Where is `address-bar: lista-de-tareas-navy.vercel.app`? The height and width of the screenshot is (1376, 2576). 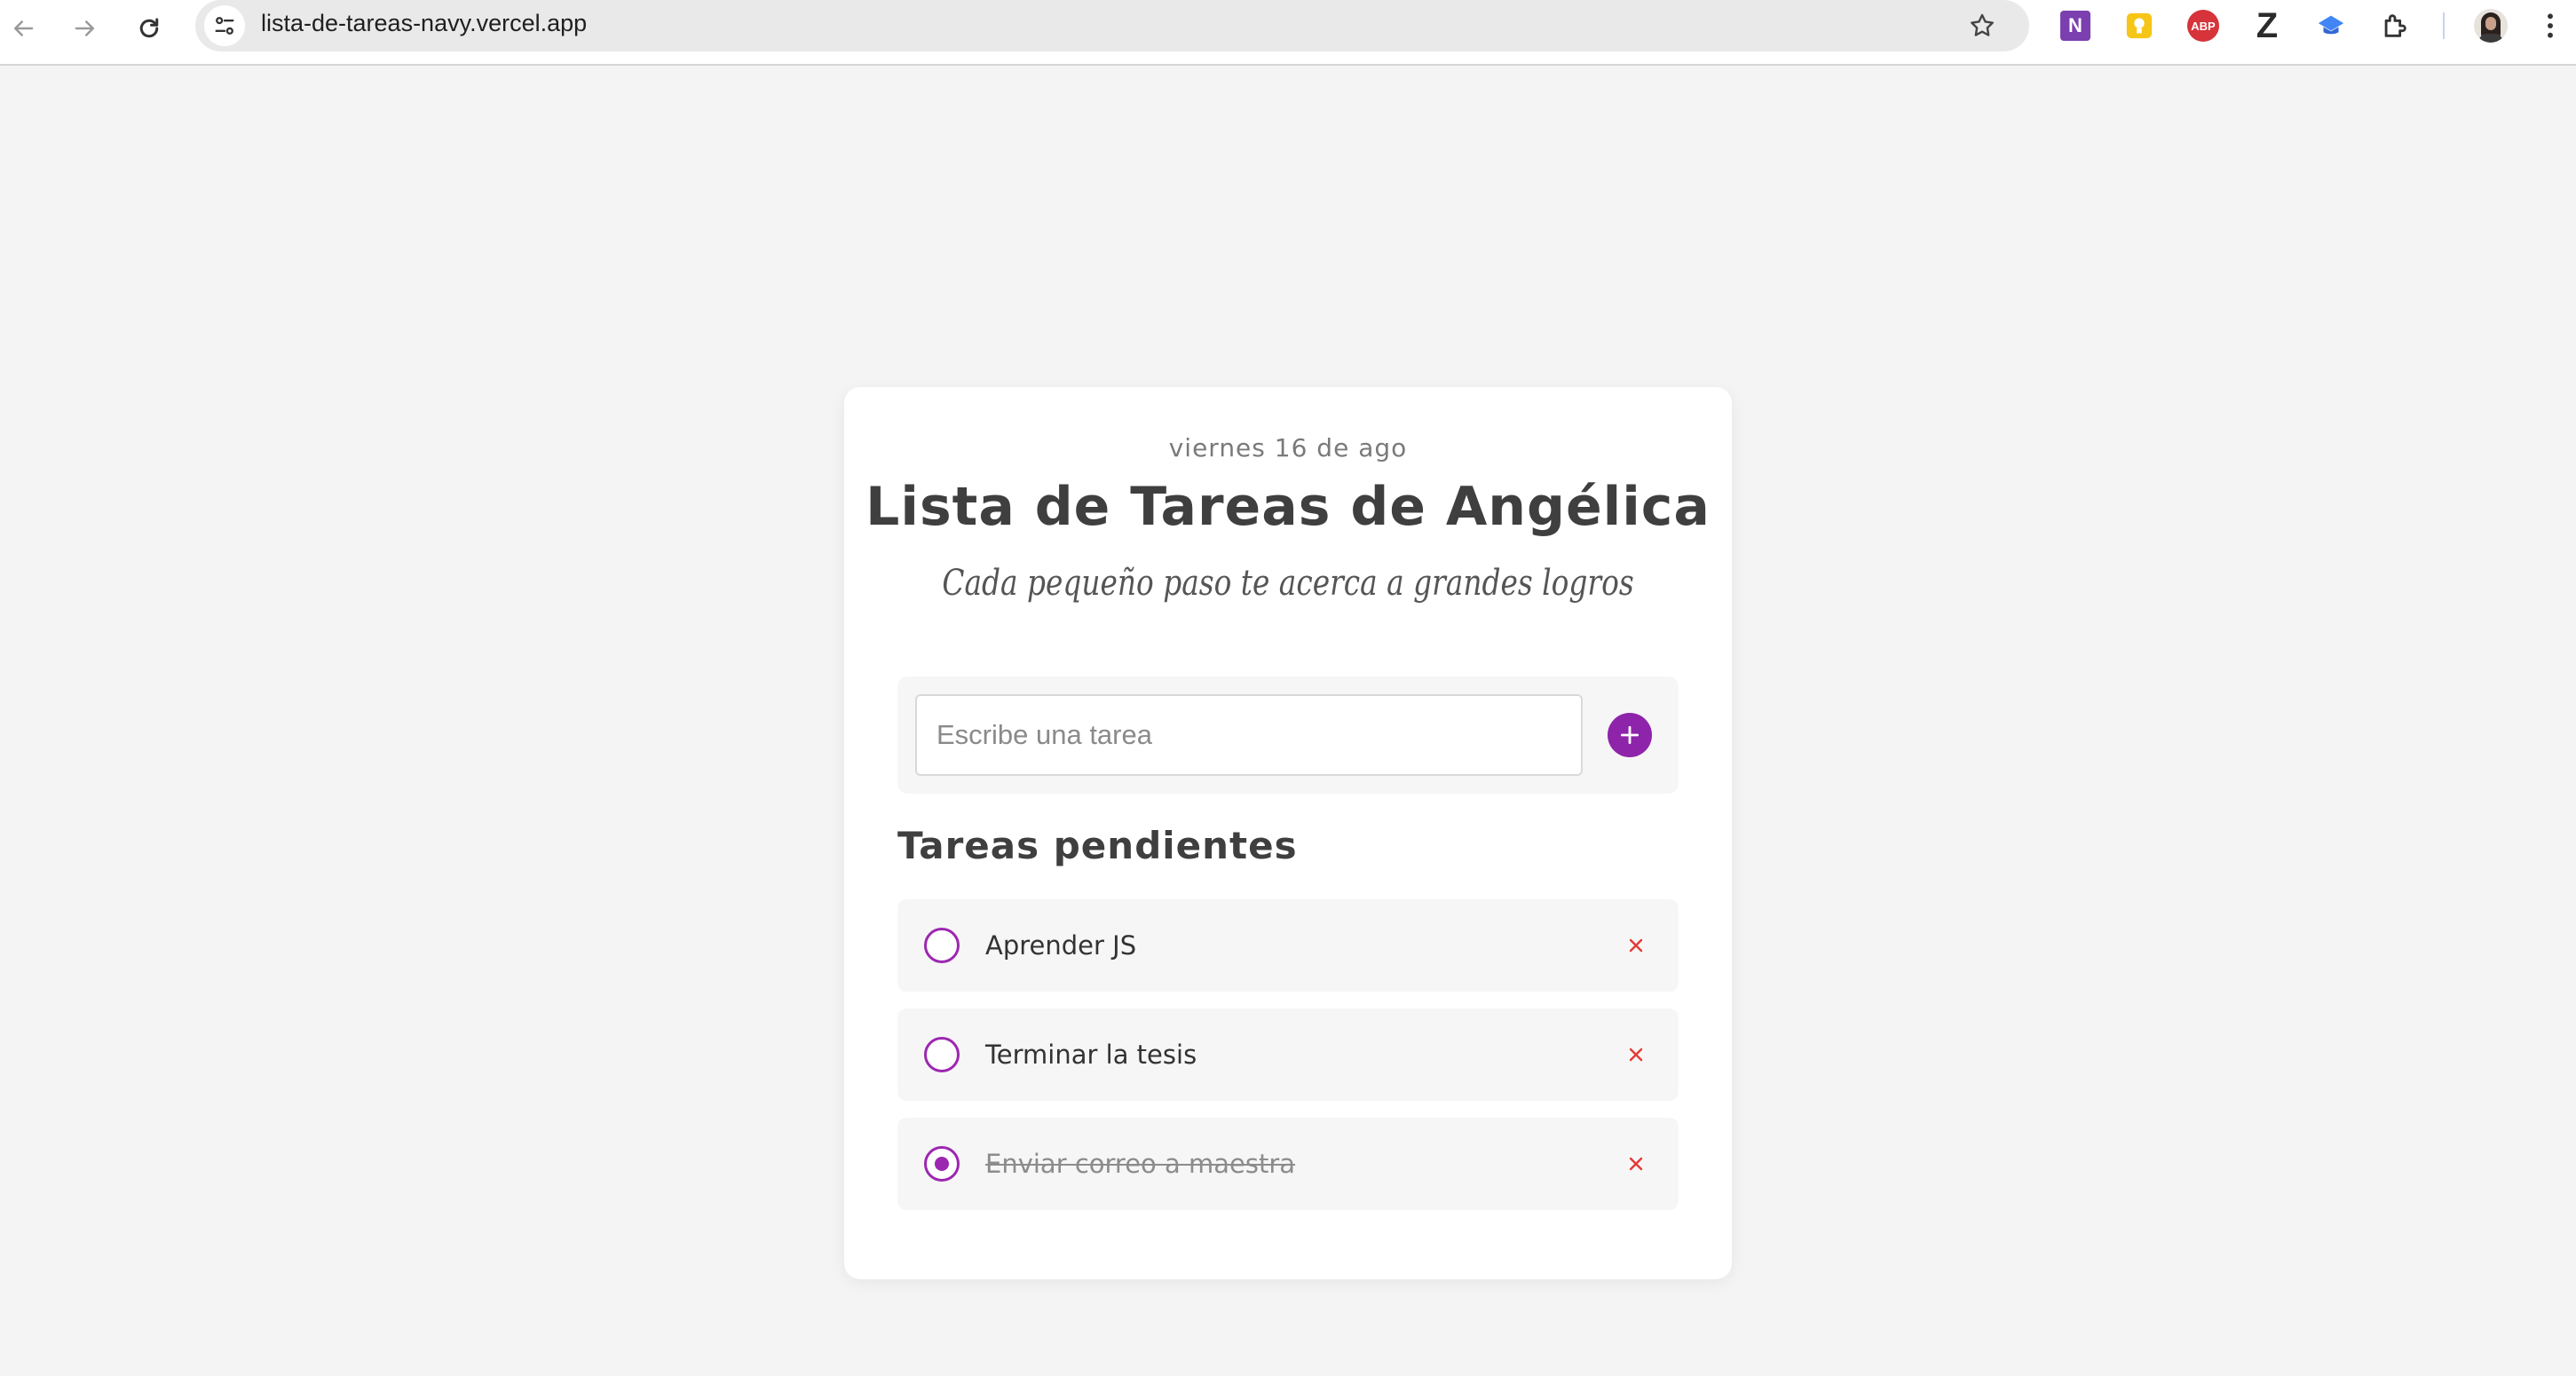 address-bar: lista-de-tareas-navy.vercel.app is located at coordinates (1112, 25).